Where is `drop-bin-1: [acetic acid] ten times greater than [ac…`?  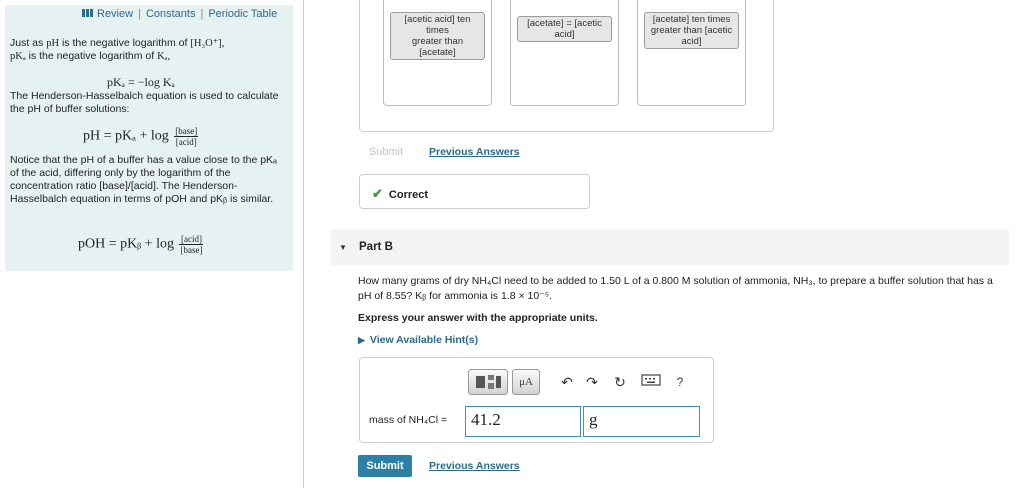
drop-bin-1: [acetic acid] ten times greater than [ac… is located at coordinates (437, 53).